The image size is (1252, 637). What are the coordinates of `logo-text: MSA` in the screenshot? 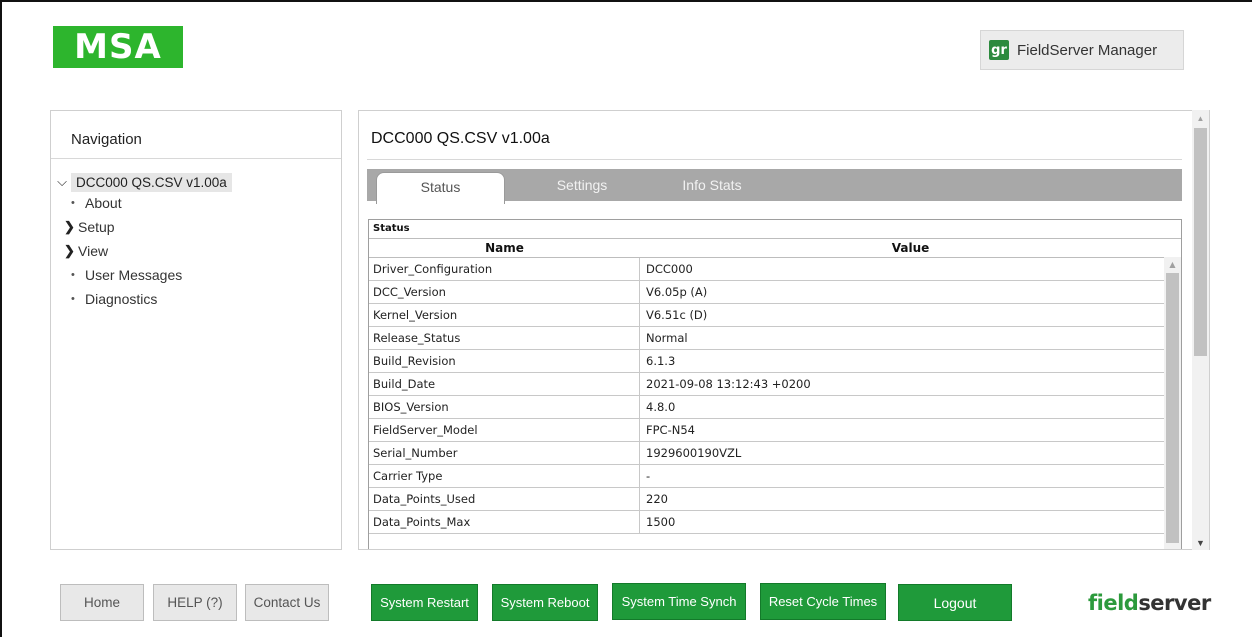 It's located at (118, 47).